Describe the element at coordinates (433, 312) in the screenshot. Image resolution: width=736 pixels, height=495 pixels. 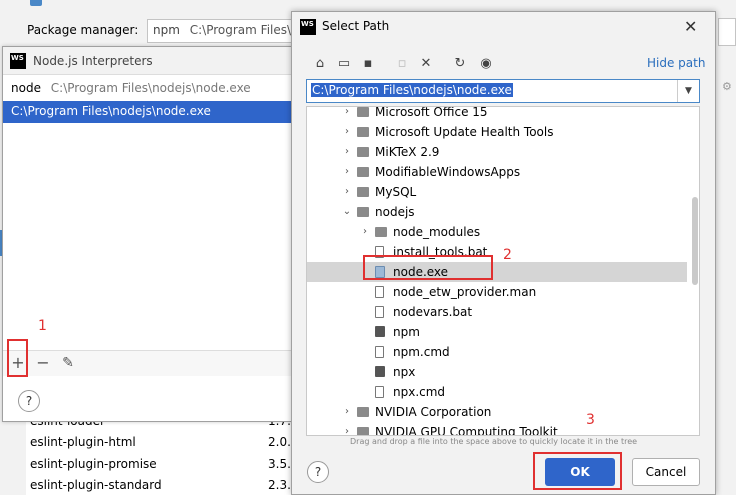
I see `tree-item-label: nodevars.bat` at that location.